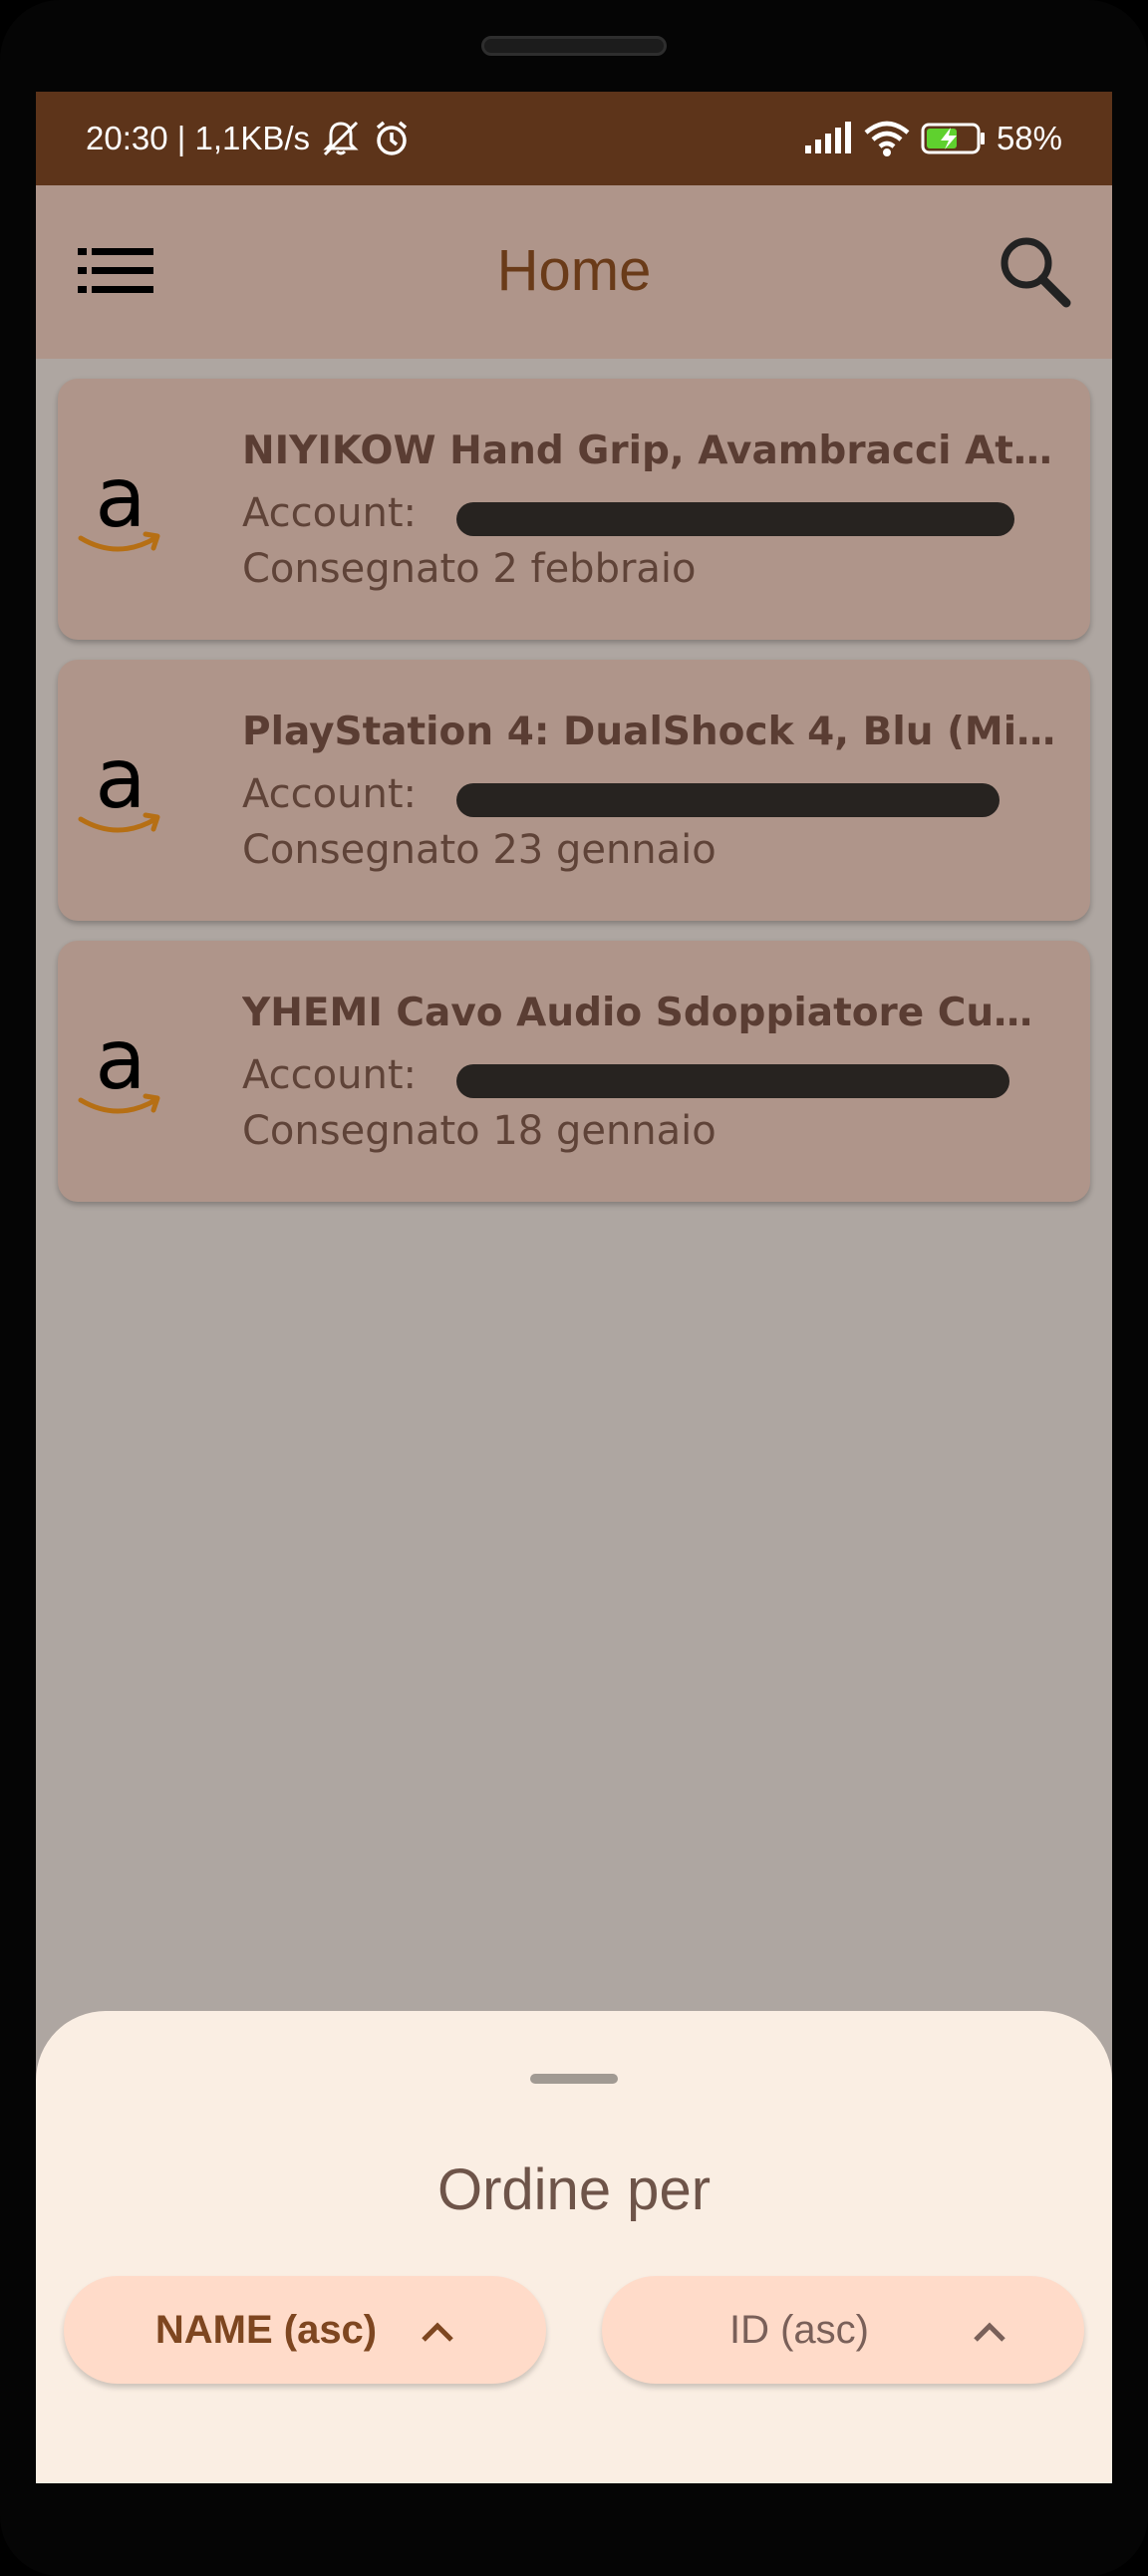 This screenshot has width=1148, height=2576. I want to click on status-bar: 20:30 | 1,1KB/s 58%, so click(574, 138).